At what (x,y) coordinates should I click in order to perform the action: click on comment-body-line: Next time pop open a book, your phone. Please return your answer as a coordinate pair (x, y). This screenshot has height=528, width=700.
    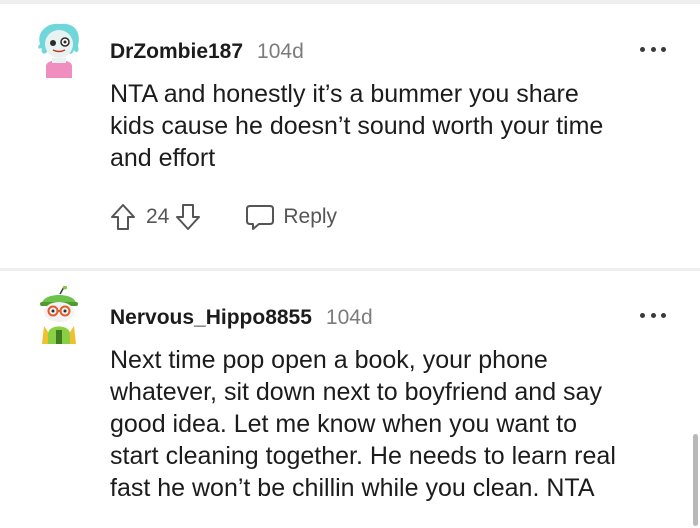
    Looking at the image, I should click on (329, 360).